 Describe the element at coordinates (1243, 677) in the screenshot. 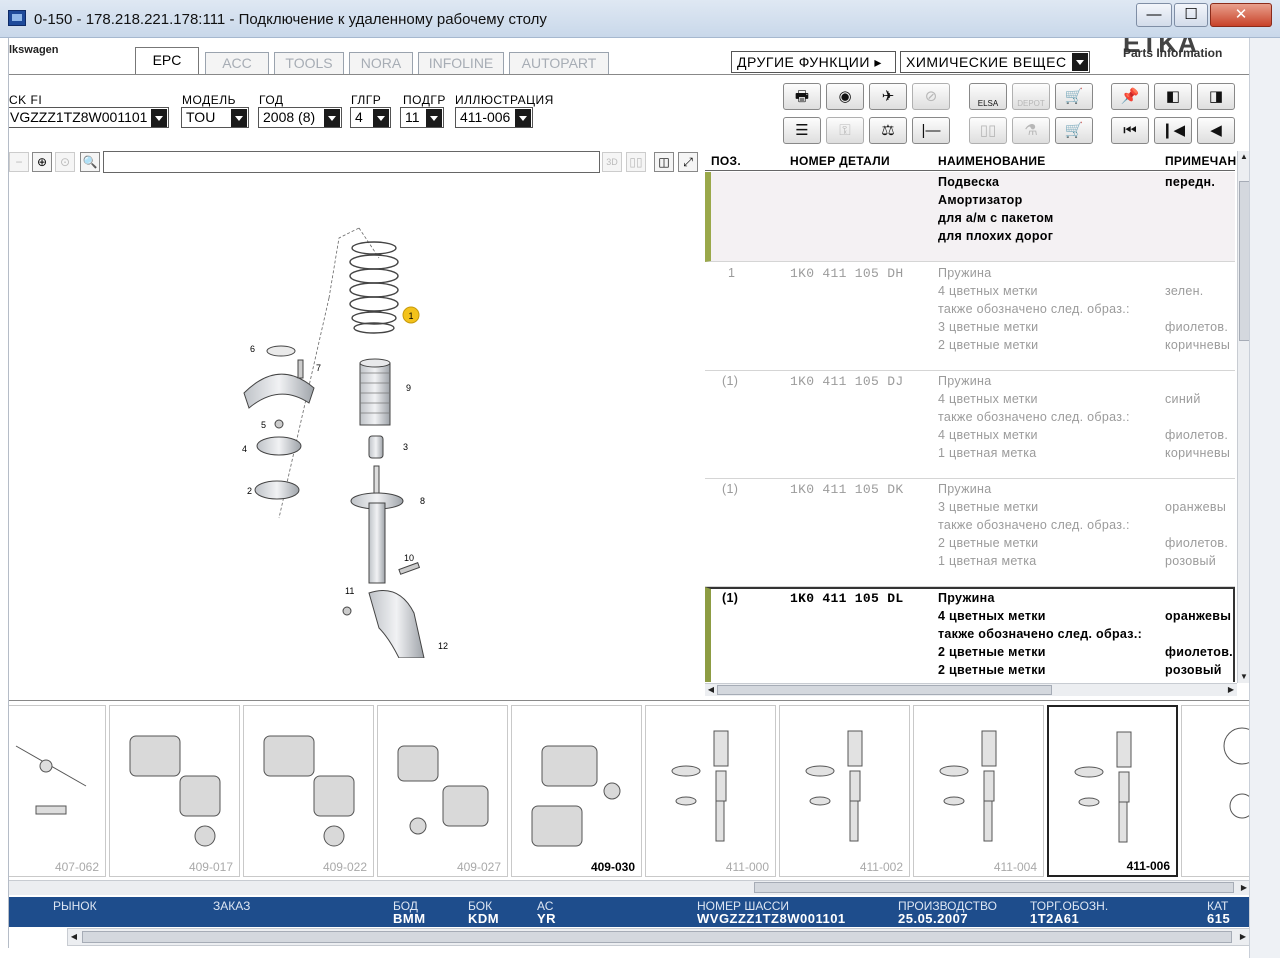

I see `scroll-down-icon: ▼` at that location.